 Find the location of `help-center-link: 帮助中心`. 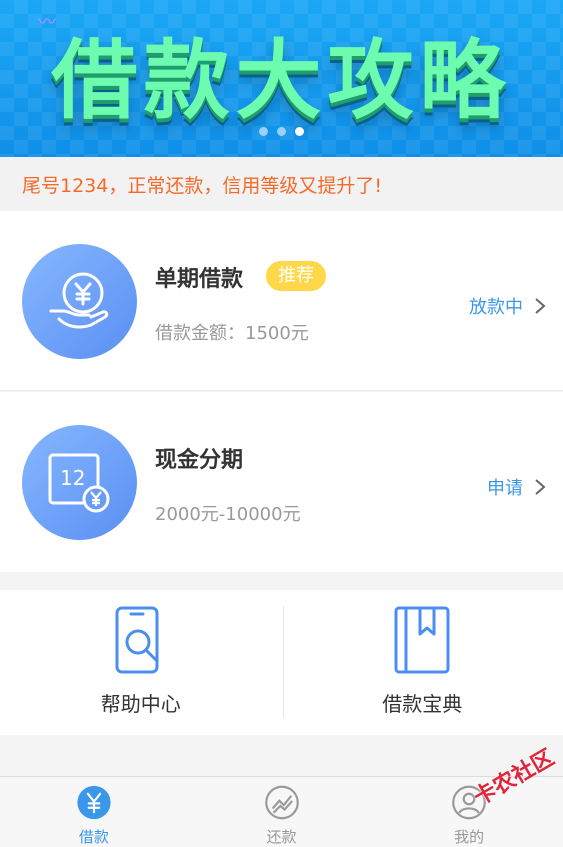

help-center-link: 帮助中心 is located at coordinates (141, 662).